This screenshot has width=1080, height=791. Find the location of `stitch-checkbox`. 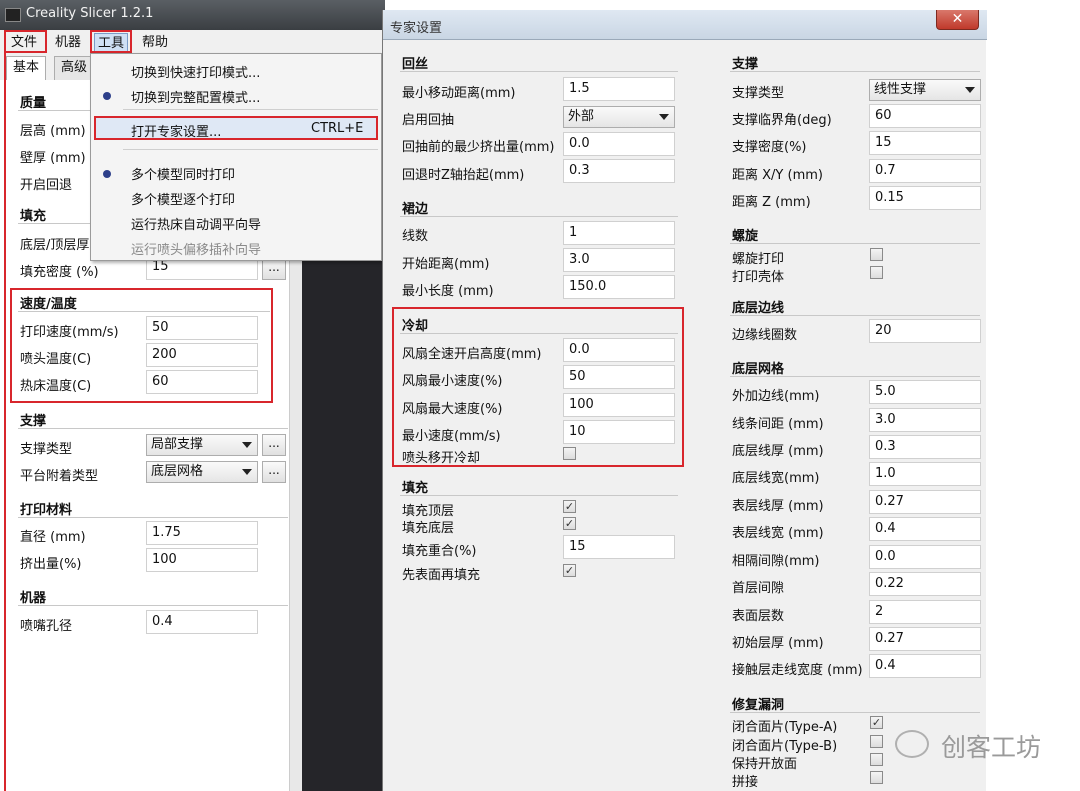

stitch-checkbox is located at coordinates (876, 777).